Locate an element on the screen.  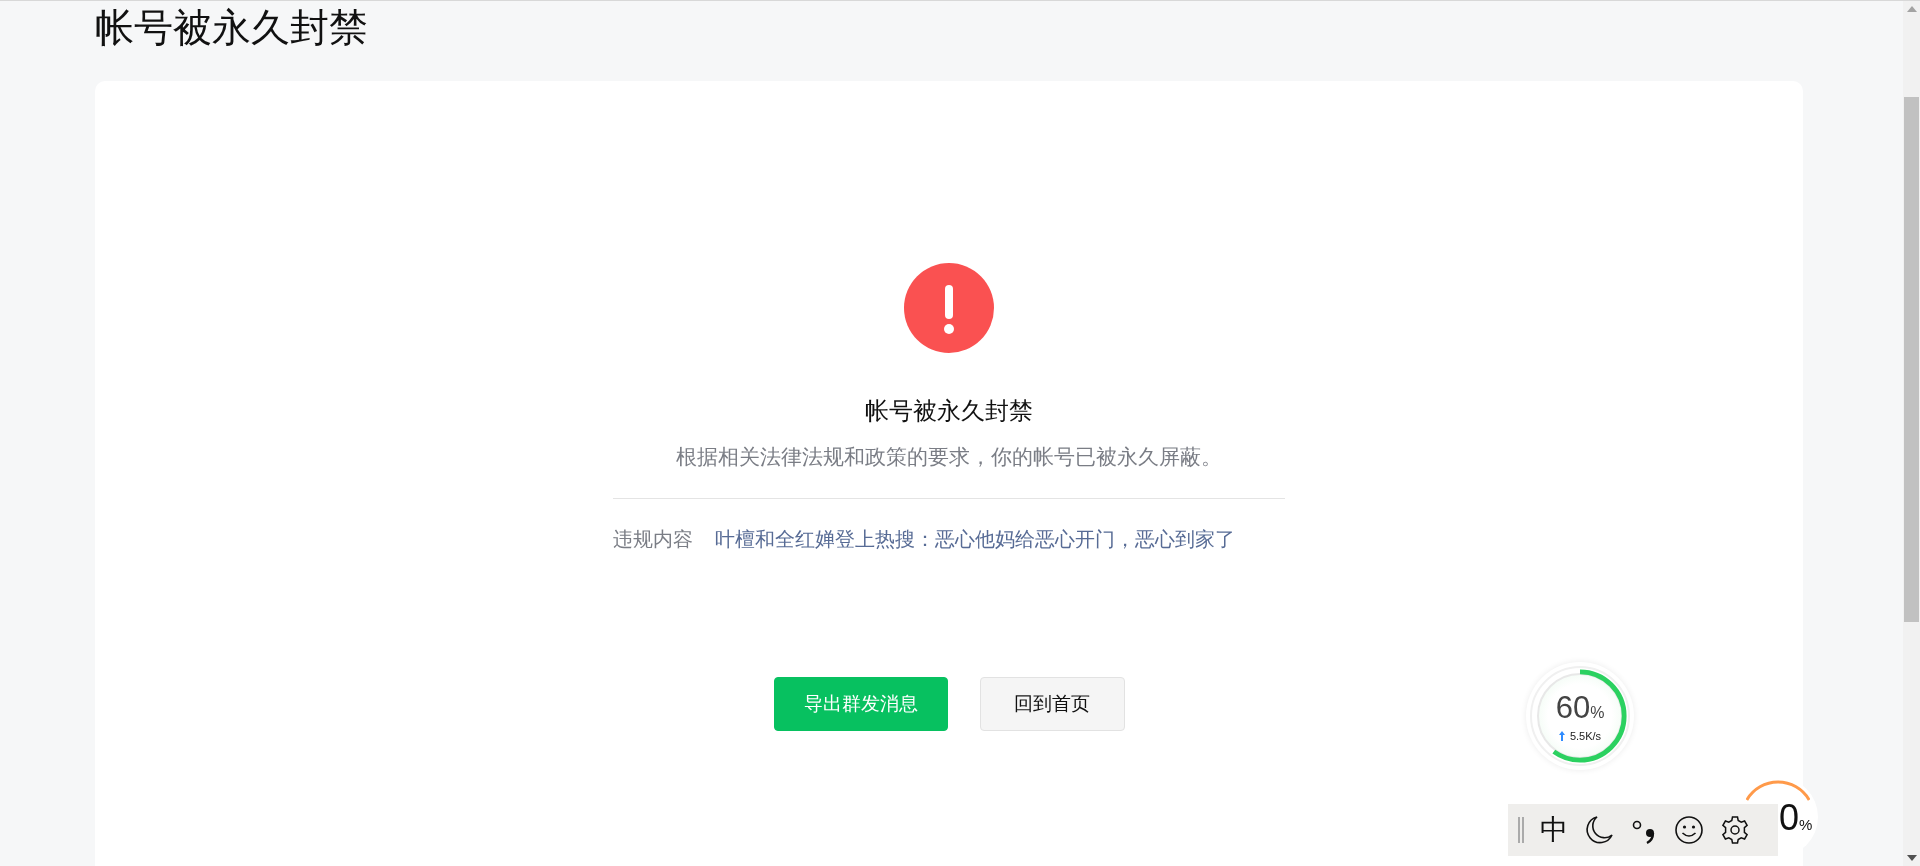
violation-label: 违规内容 is located at coordinates (653, 539).